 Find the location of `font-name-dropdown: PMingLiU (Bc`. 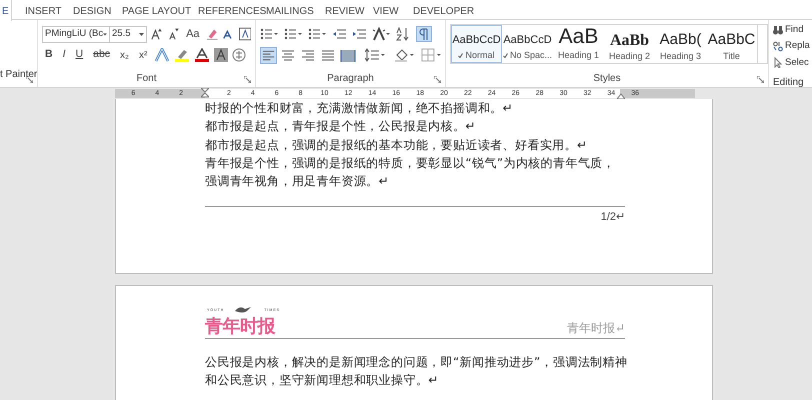

font-name-dropdown: PMingLiU (Bc is located at coordinates (76, 34).